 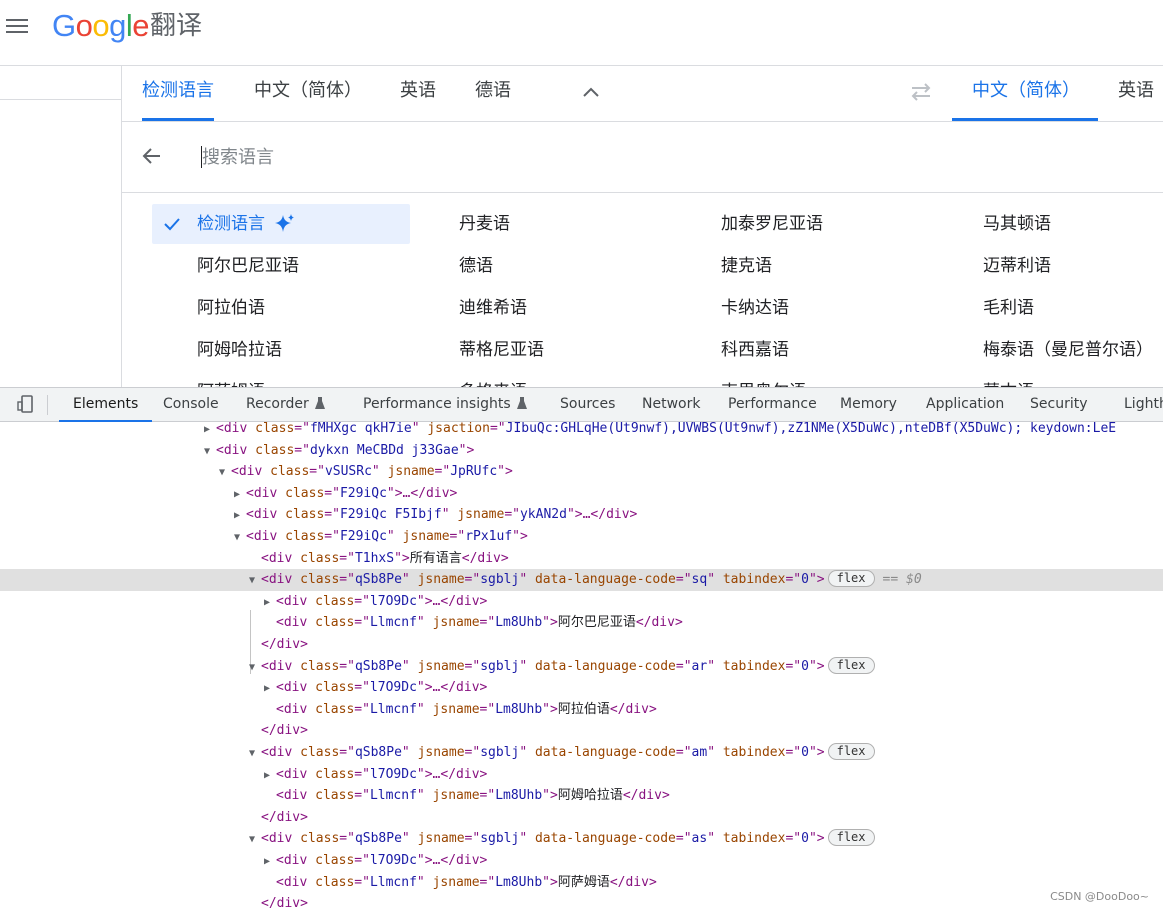 What do you see at coordinates (581, 559) in the screenshot?
I see `dom-node: <div class="T1hxS">所有语言</div>` at bounding box center [581, 559].